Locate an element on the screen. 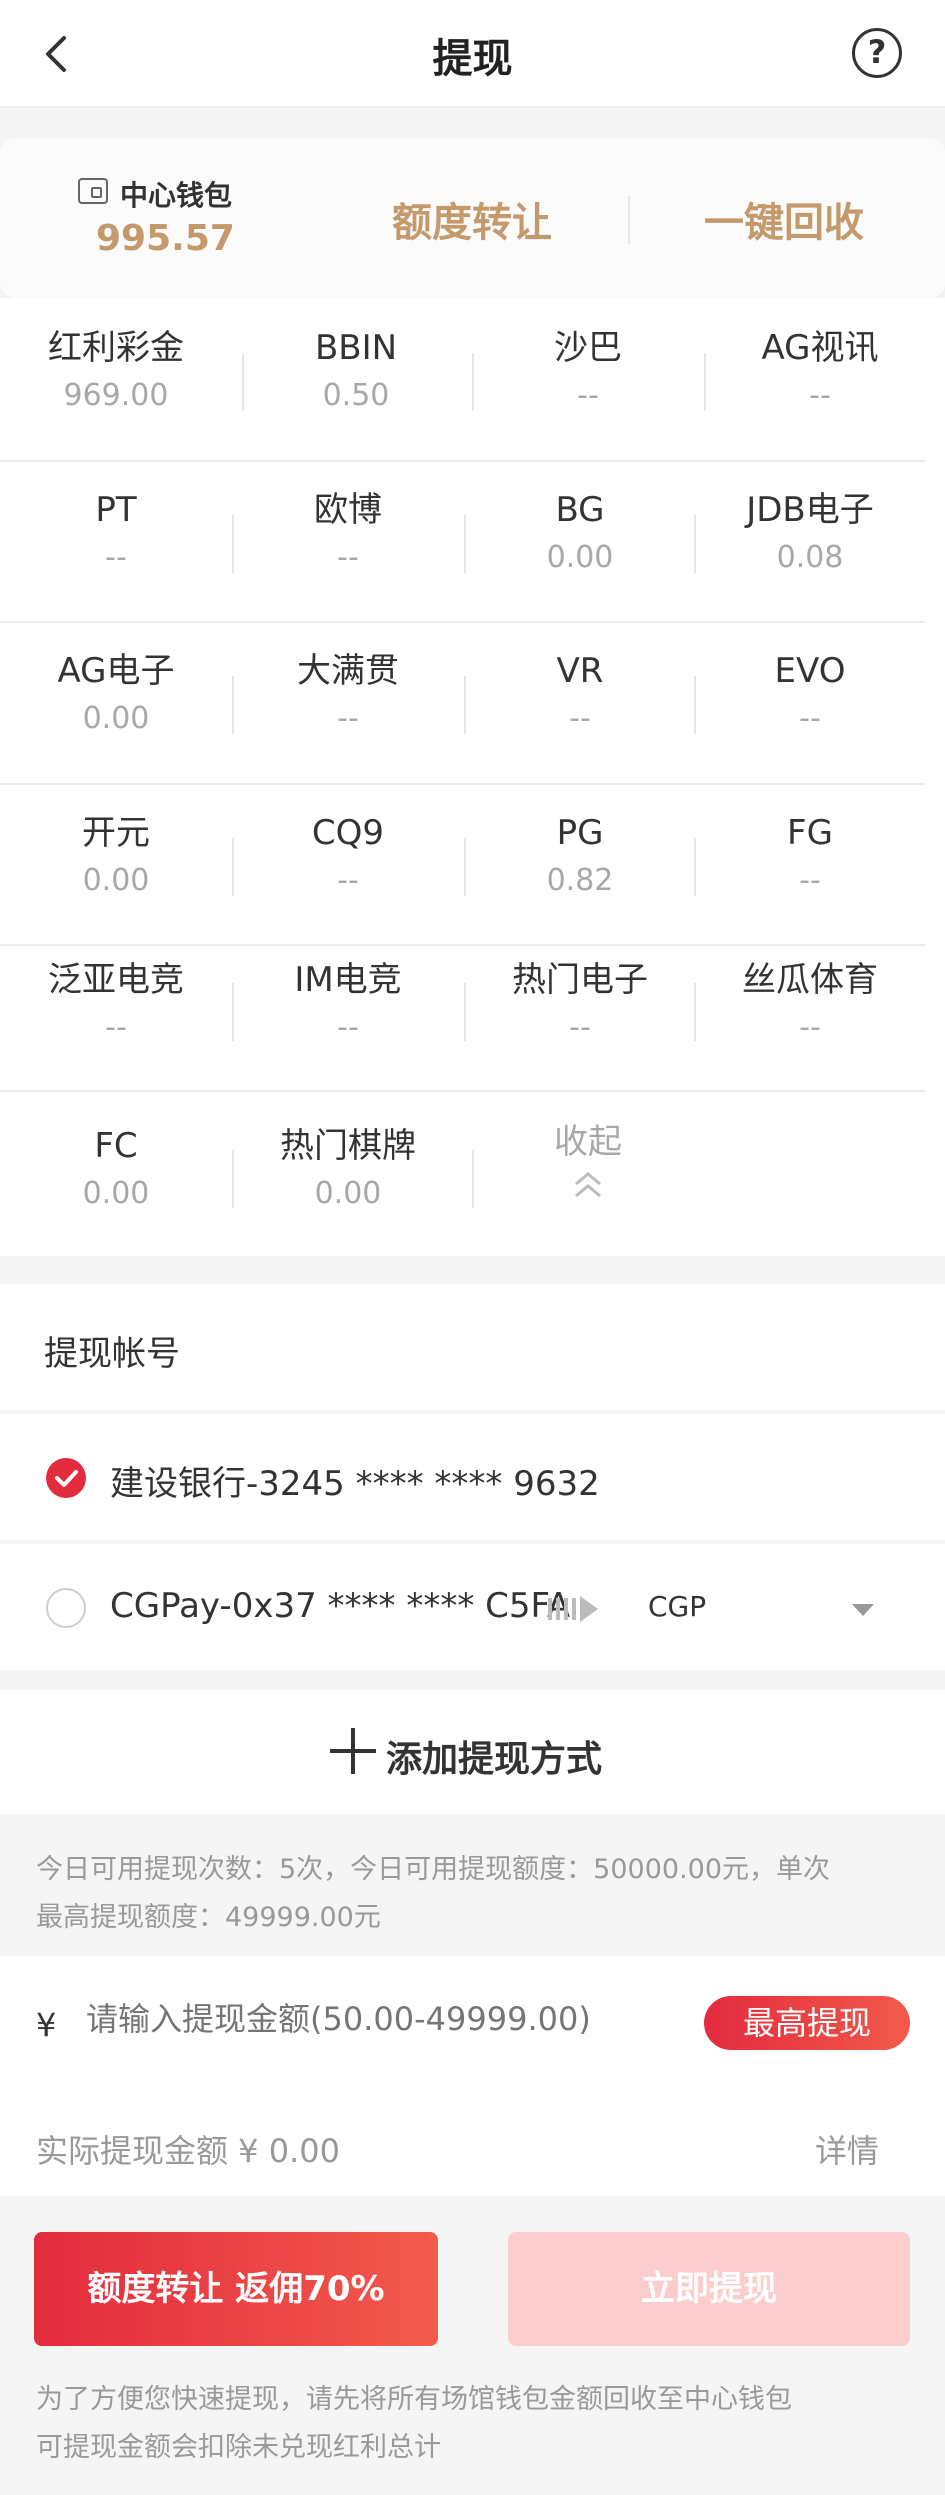  venue-name: PG is located at coordinates (580, 833).